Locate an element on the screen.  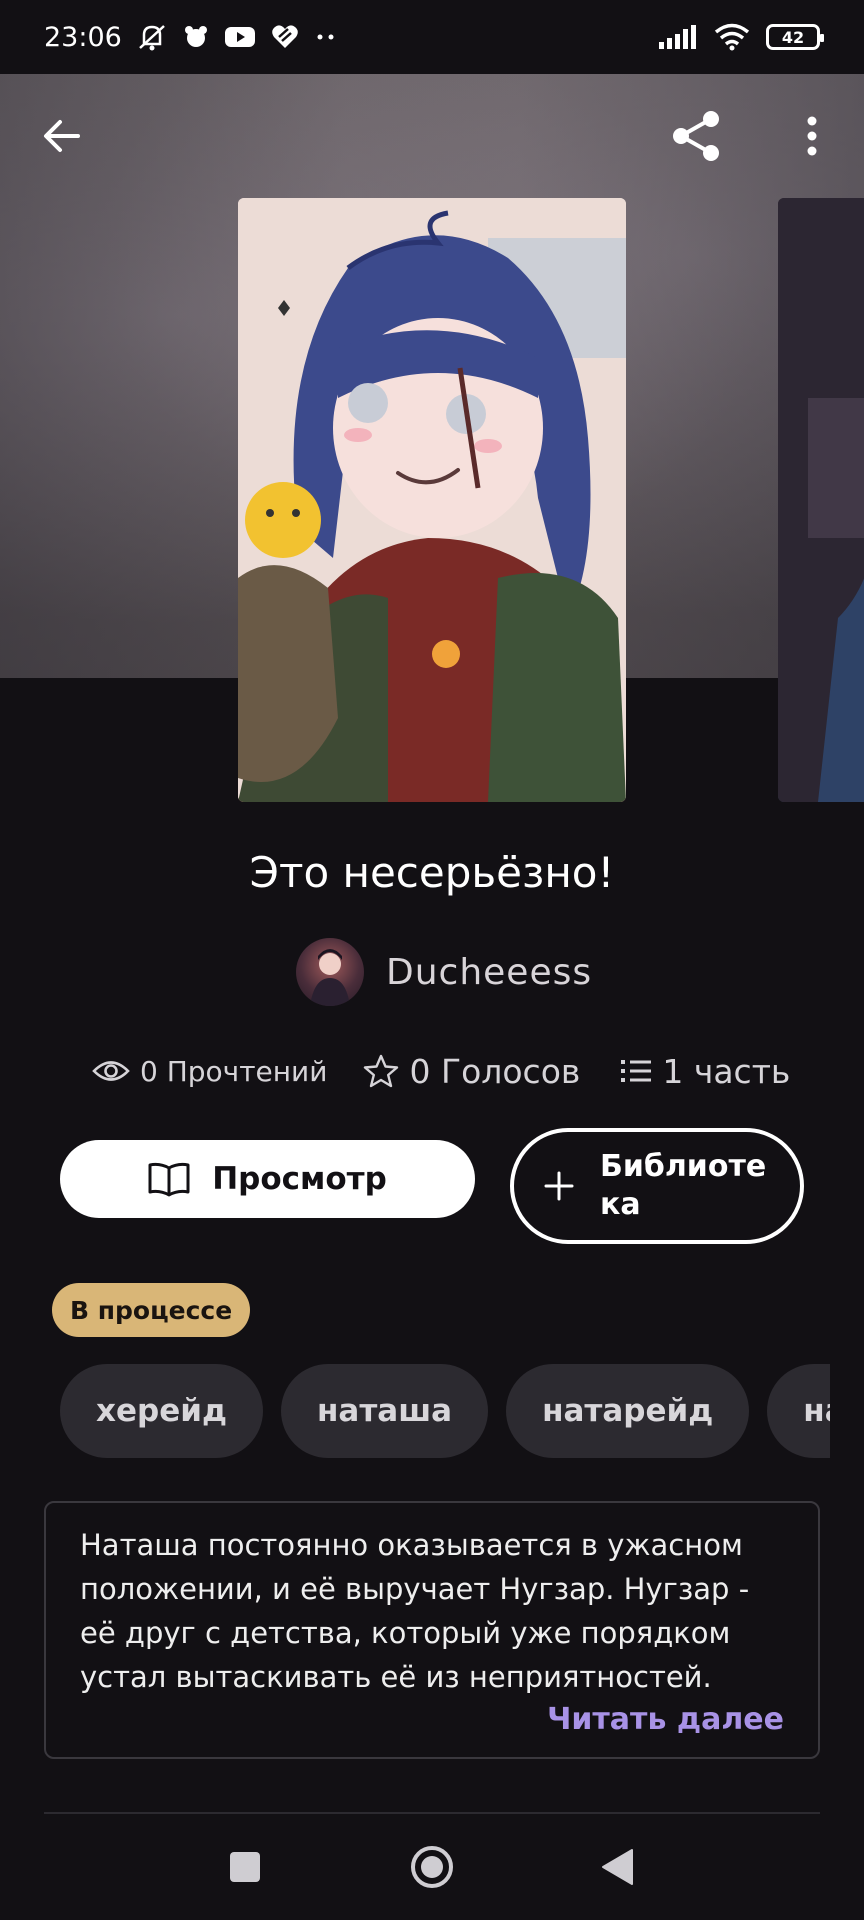
system-nav-bar is located at coordinates (432, 1867).